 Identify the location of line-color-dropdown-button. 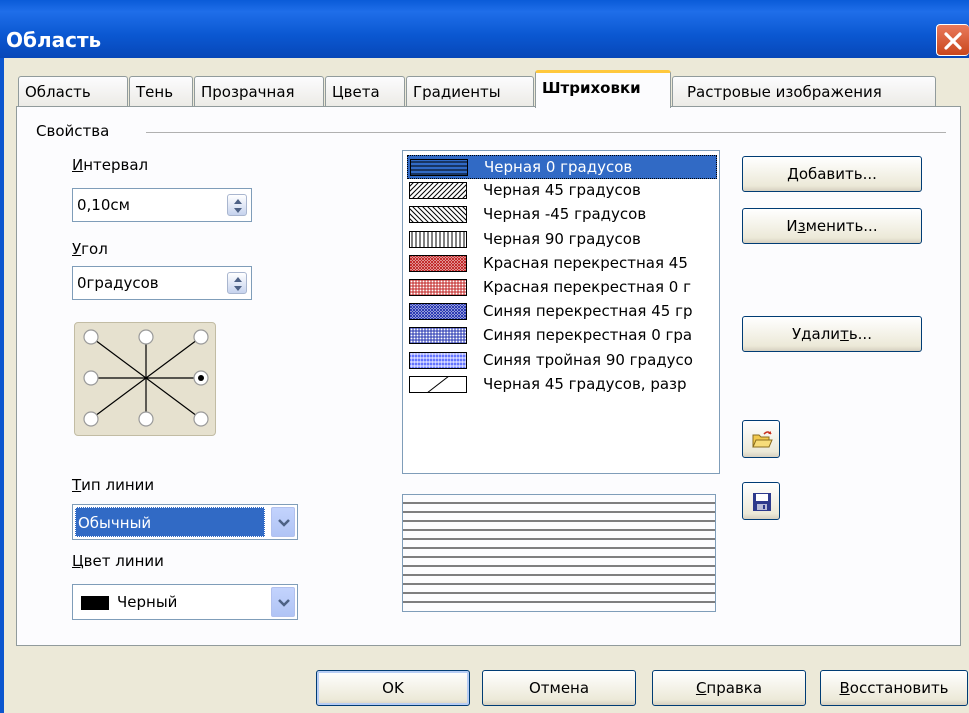
(283, 602).